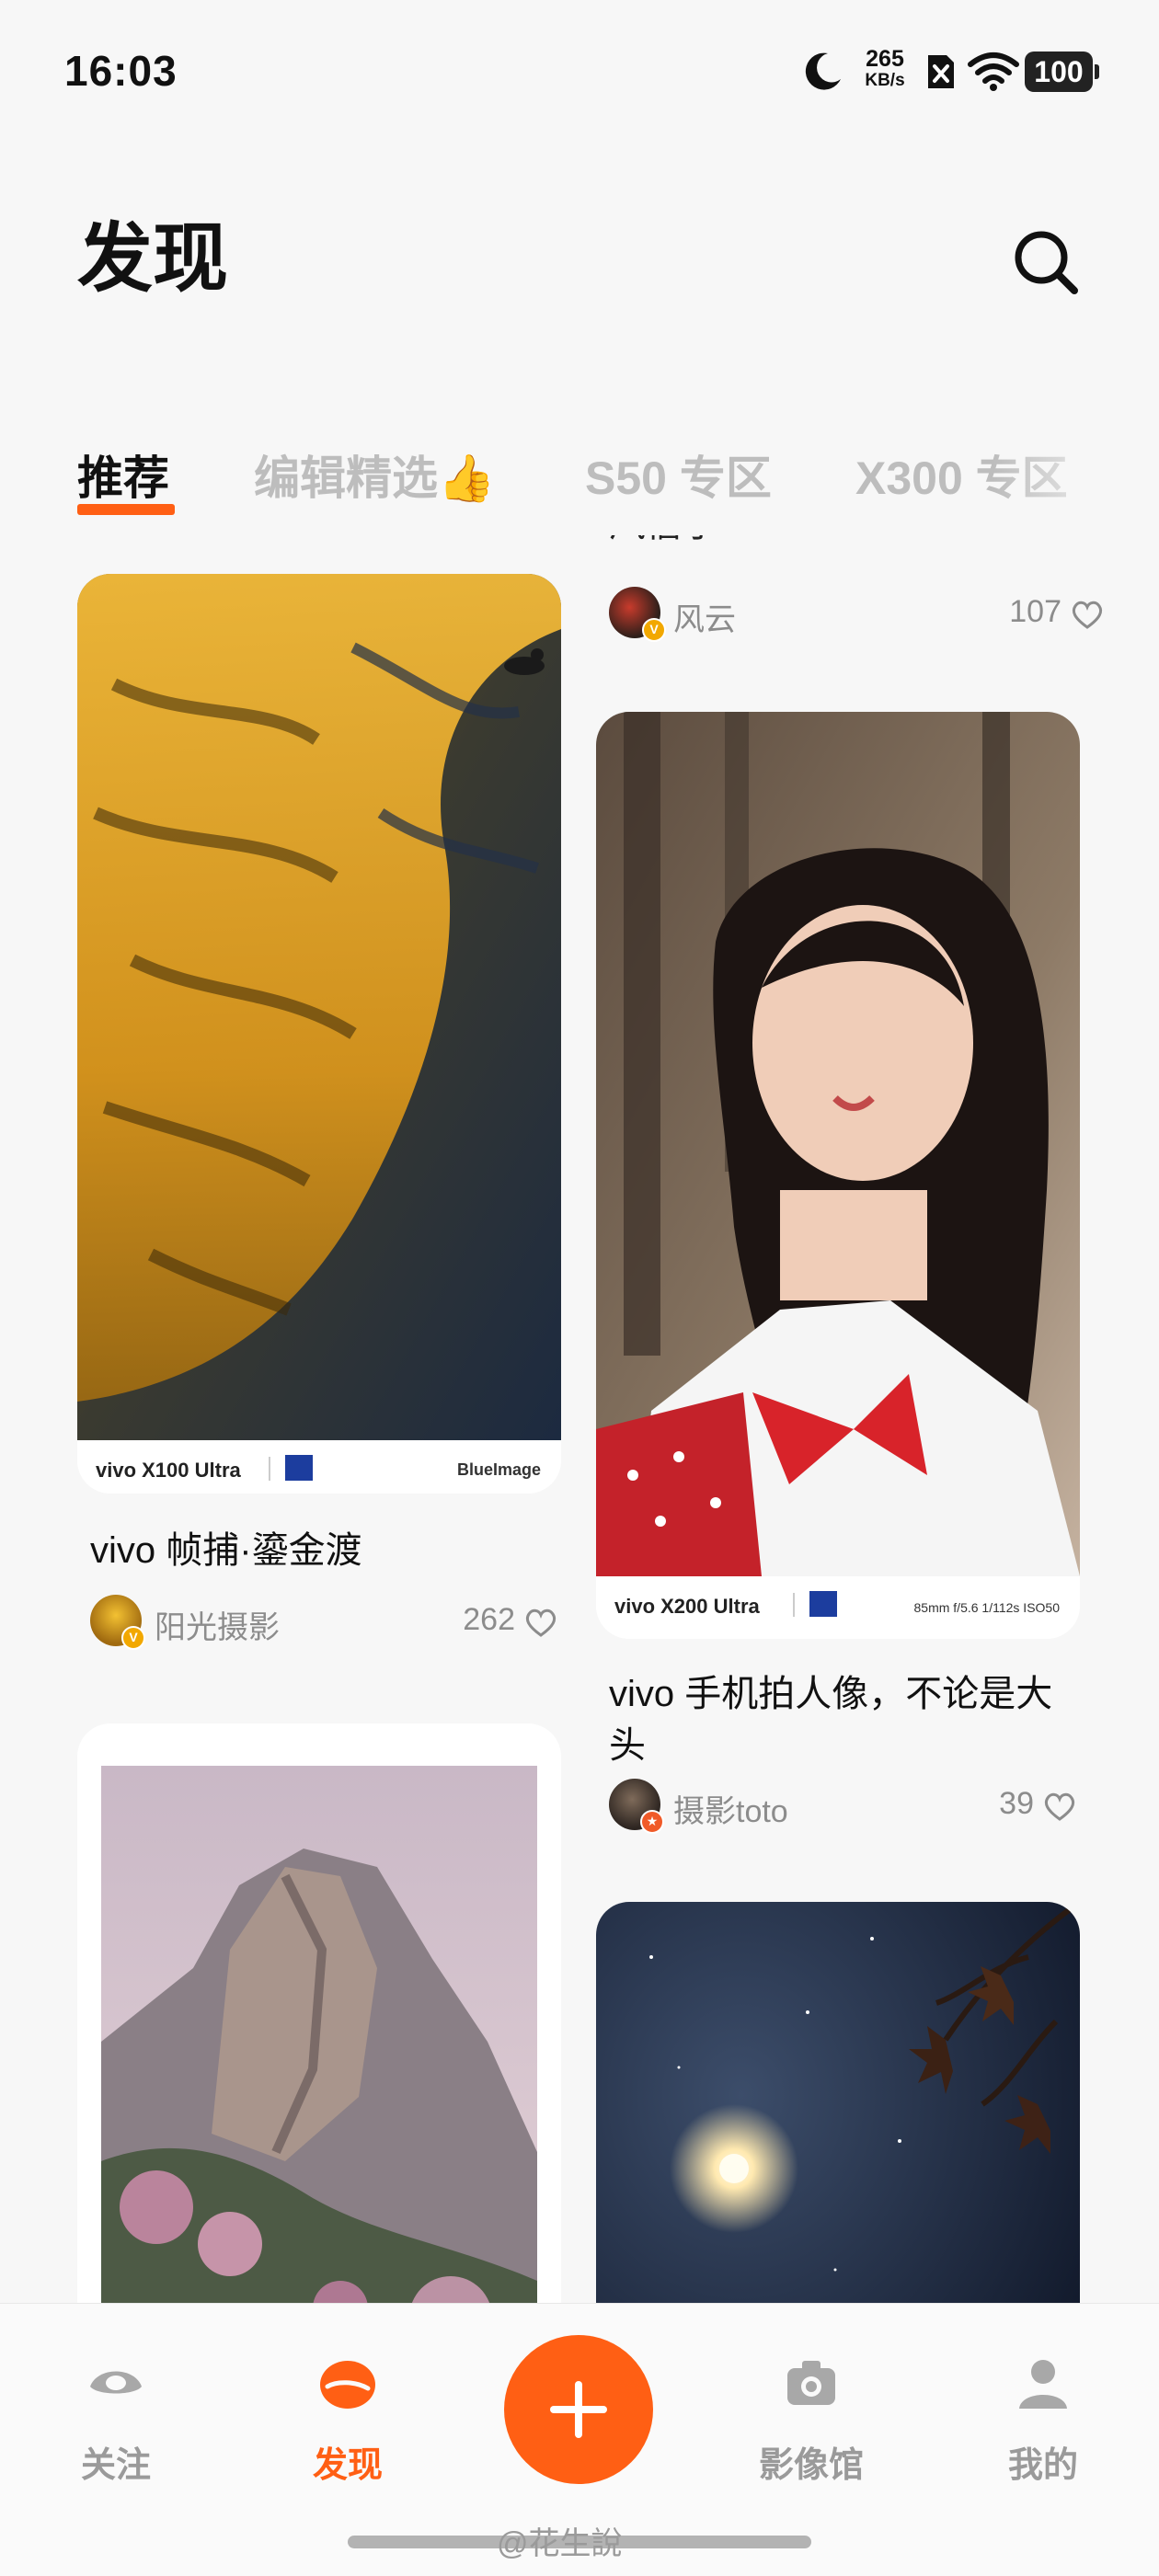 The height and width of the screenshot is (2576, 1159). What do you see at coordinates (1042, 2465) in the screenshot?
I see `nav-label: 我的` at bounding box center [1042, 2465].